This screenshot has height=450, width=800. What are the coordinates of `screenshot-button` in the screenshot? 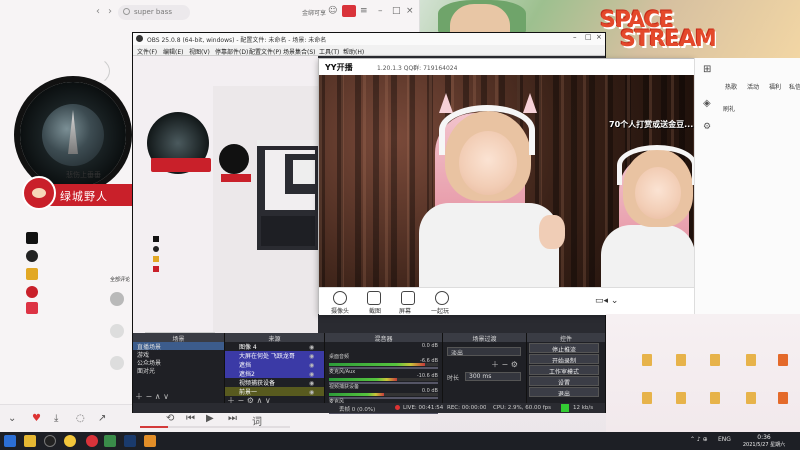 It's located at (374, 298).